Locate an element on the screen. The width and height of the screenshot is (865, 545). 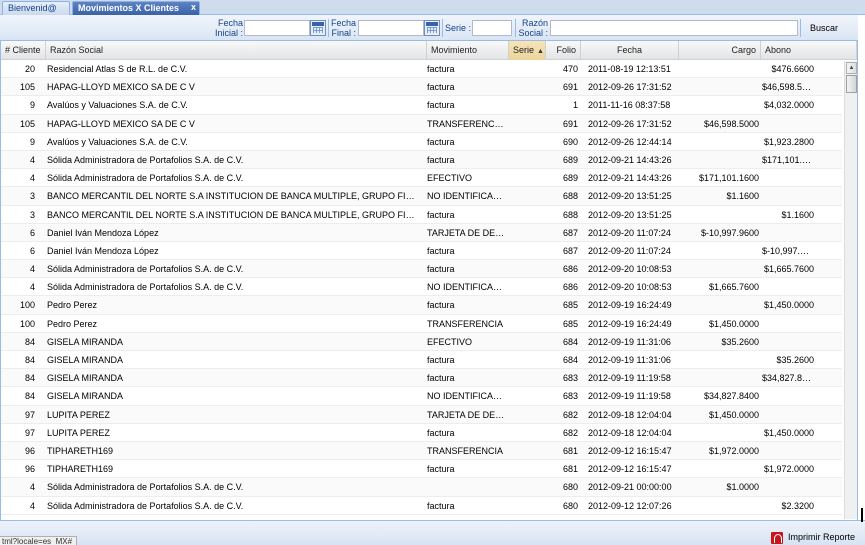
razon-social-cell: Pedro Perez is located at coordinates (72, 323).